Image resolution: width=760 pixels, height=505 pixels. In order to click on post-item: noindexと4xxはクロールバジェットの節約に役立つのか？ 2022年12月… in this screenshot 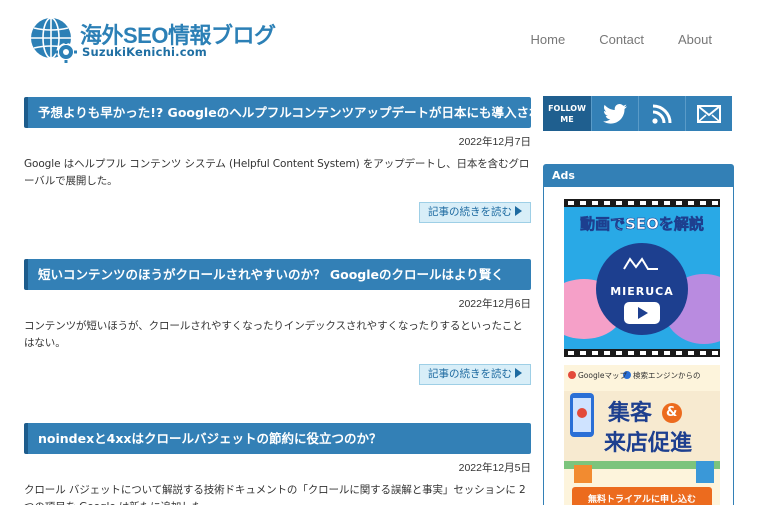, I will do `click(277, 464)`.